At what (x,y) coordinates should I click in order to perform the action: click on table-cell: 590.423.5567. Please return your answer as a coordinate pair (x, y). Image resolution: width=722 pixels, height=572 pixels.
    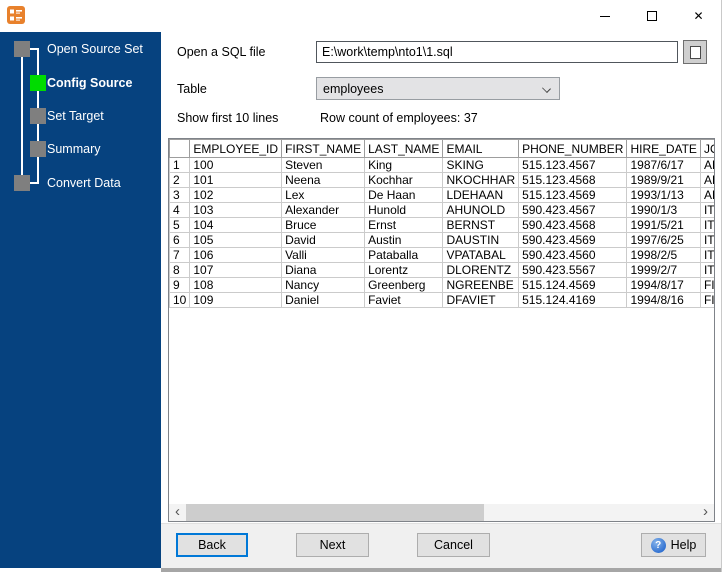
    Looking at the image, I should click on (573, 270).